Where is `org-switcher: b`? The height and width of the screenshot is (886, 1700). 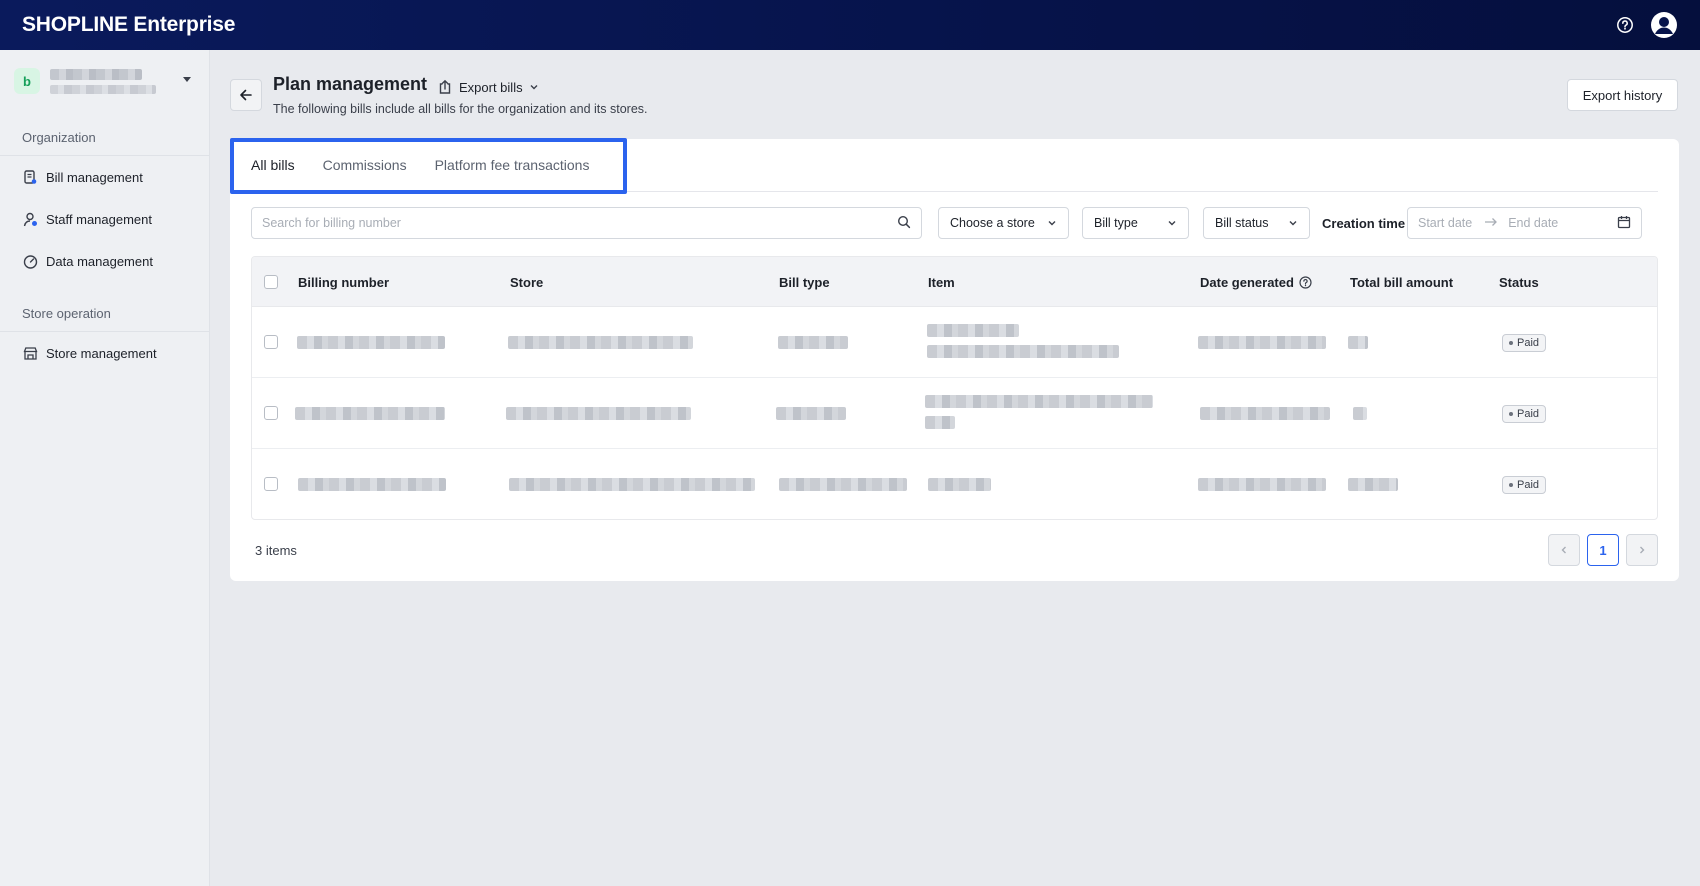
org-switcher: b is located at coordinates (104, 81).